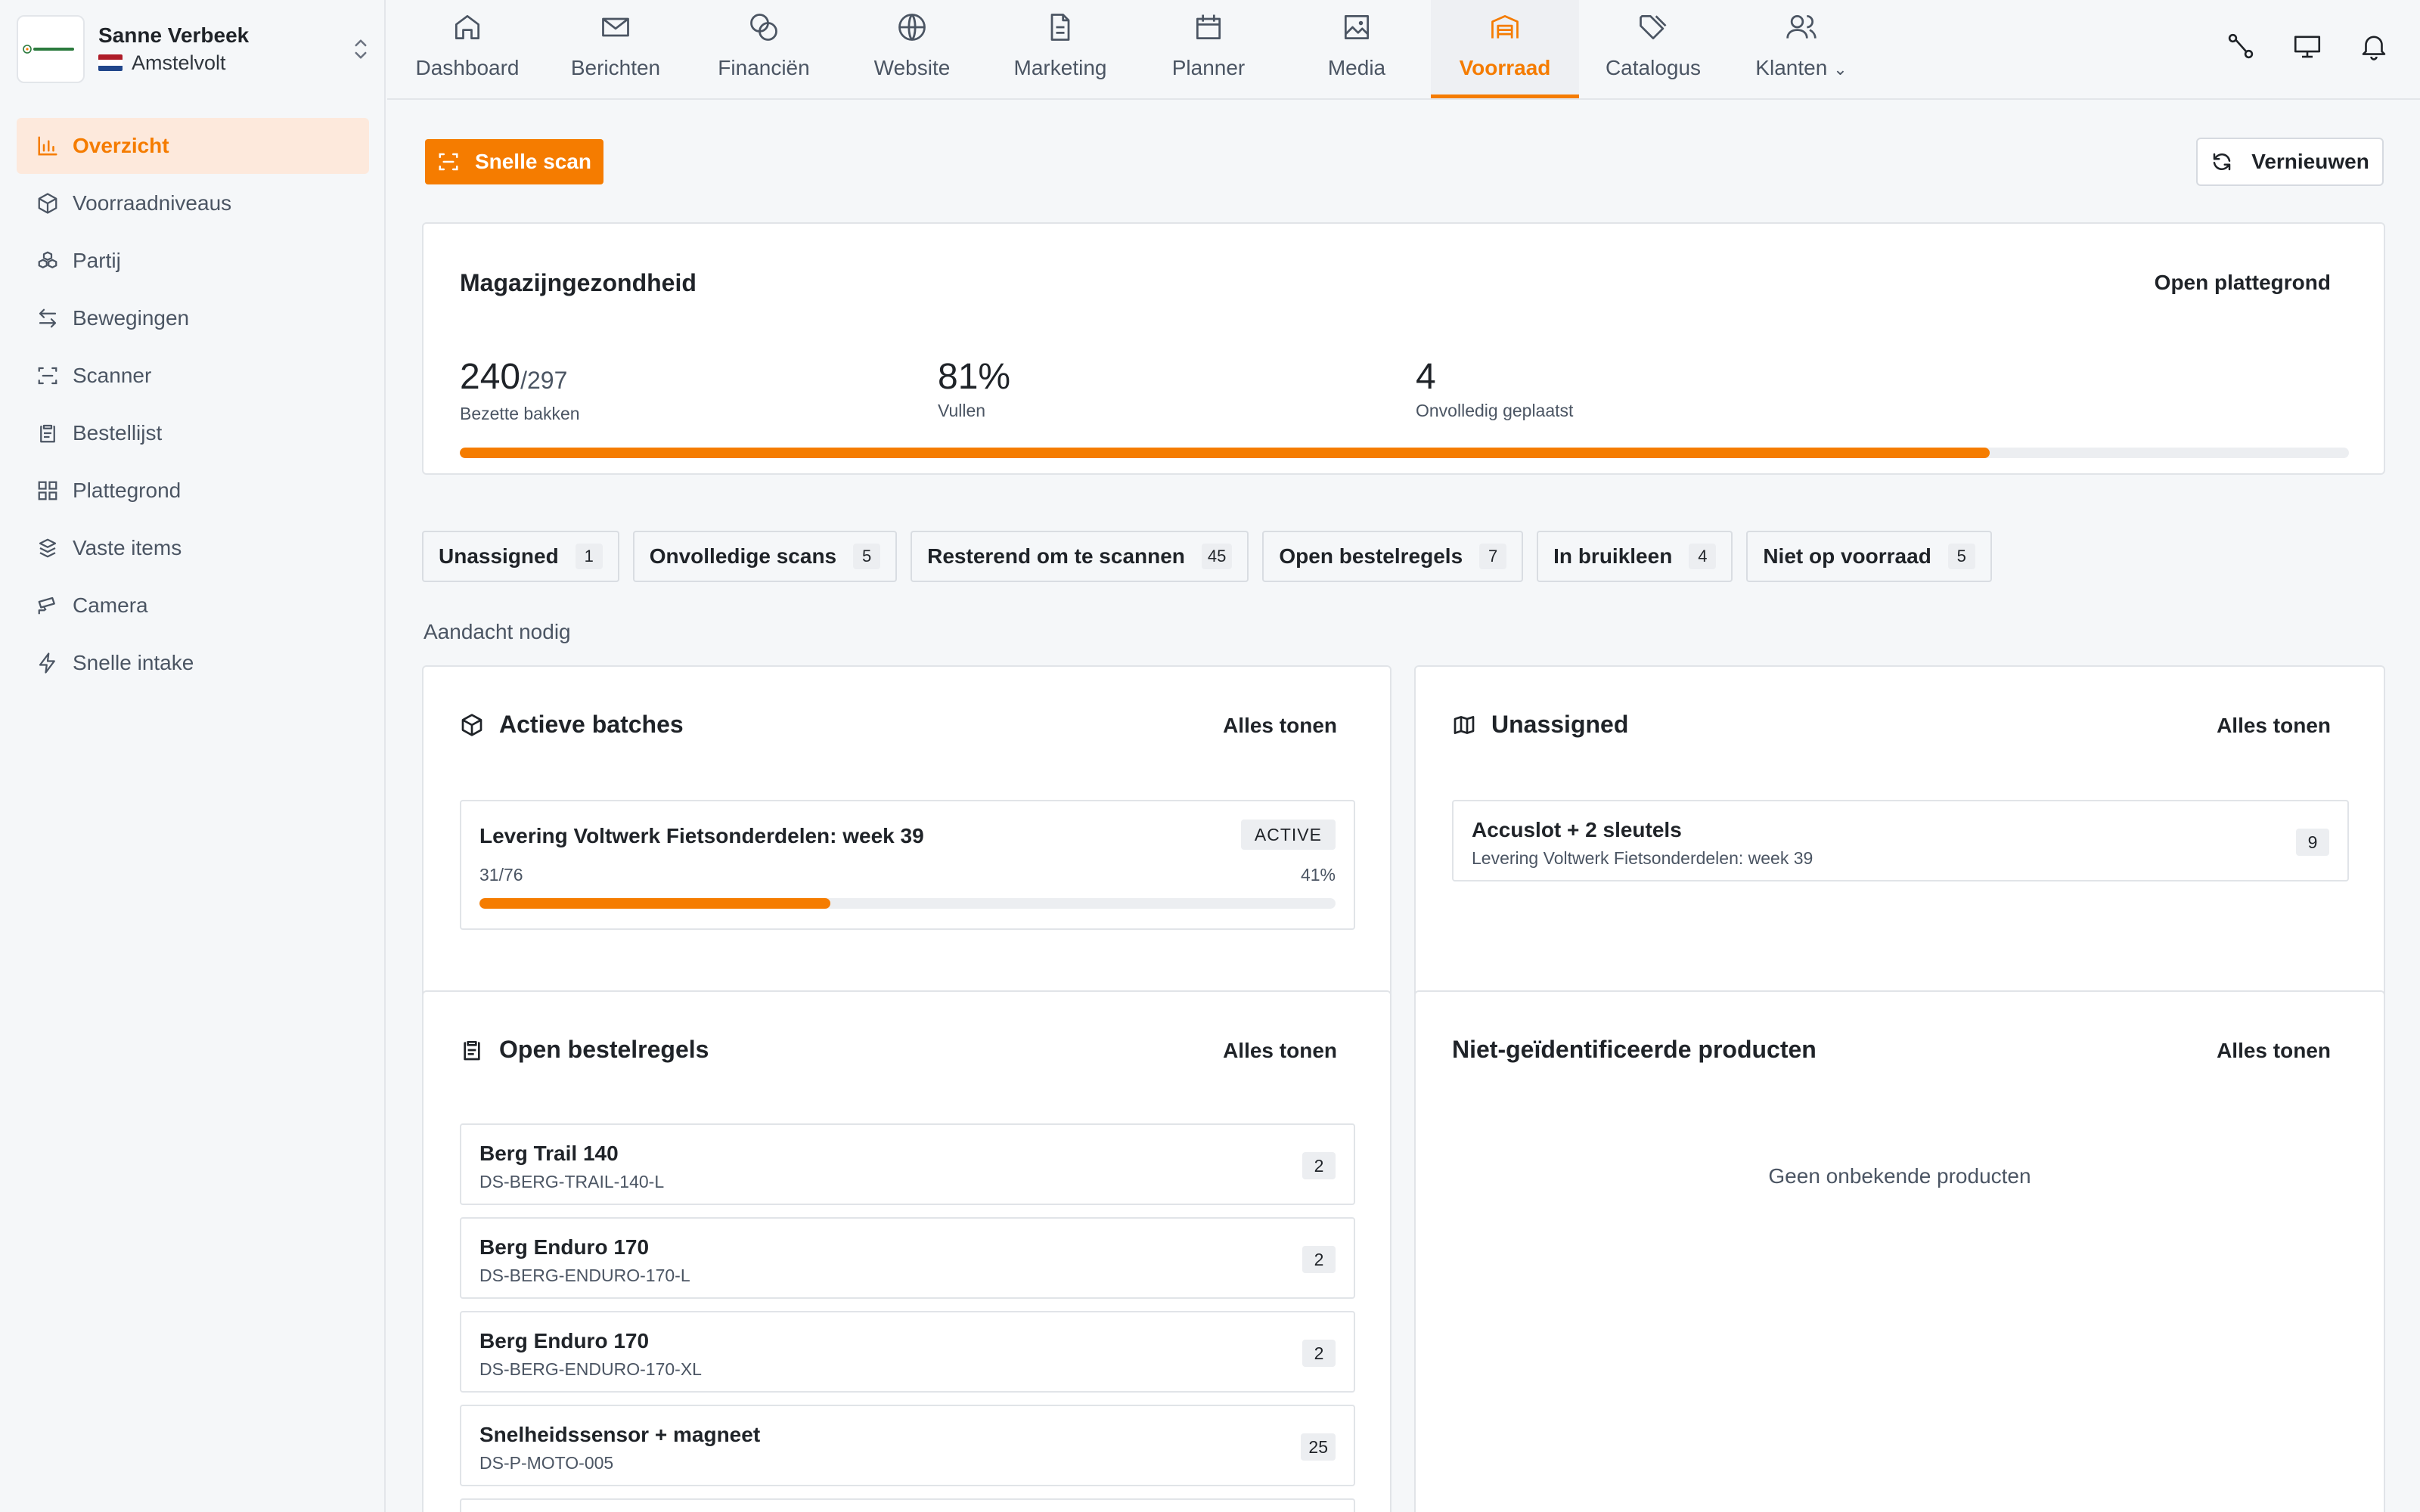 The height and width of the screenshot is (1512, 2420). What do you see at coordinates (584, 1050) in the screenshot?
I see `open-orderlines-header: Open bestelregels` at bounding box center [584, 1050].